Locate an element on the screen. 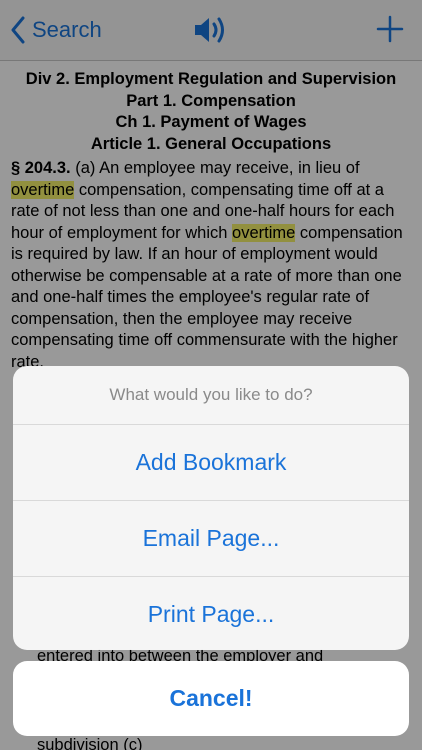 The image size is (422, 750). add-bookmark-button: Add Bookmark is located at coordinates (211, 463).